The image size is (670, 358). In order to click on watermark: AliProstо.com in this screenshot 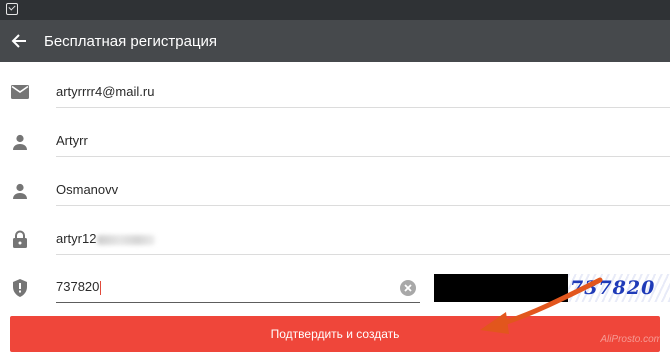, I will do `click(631, 339)`.